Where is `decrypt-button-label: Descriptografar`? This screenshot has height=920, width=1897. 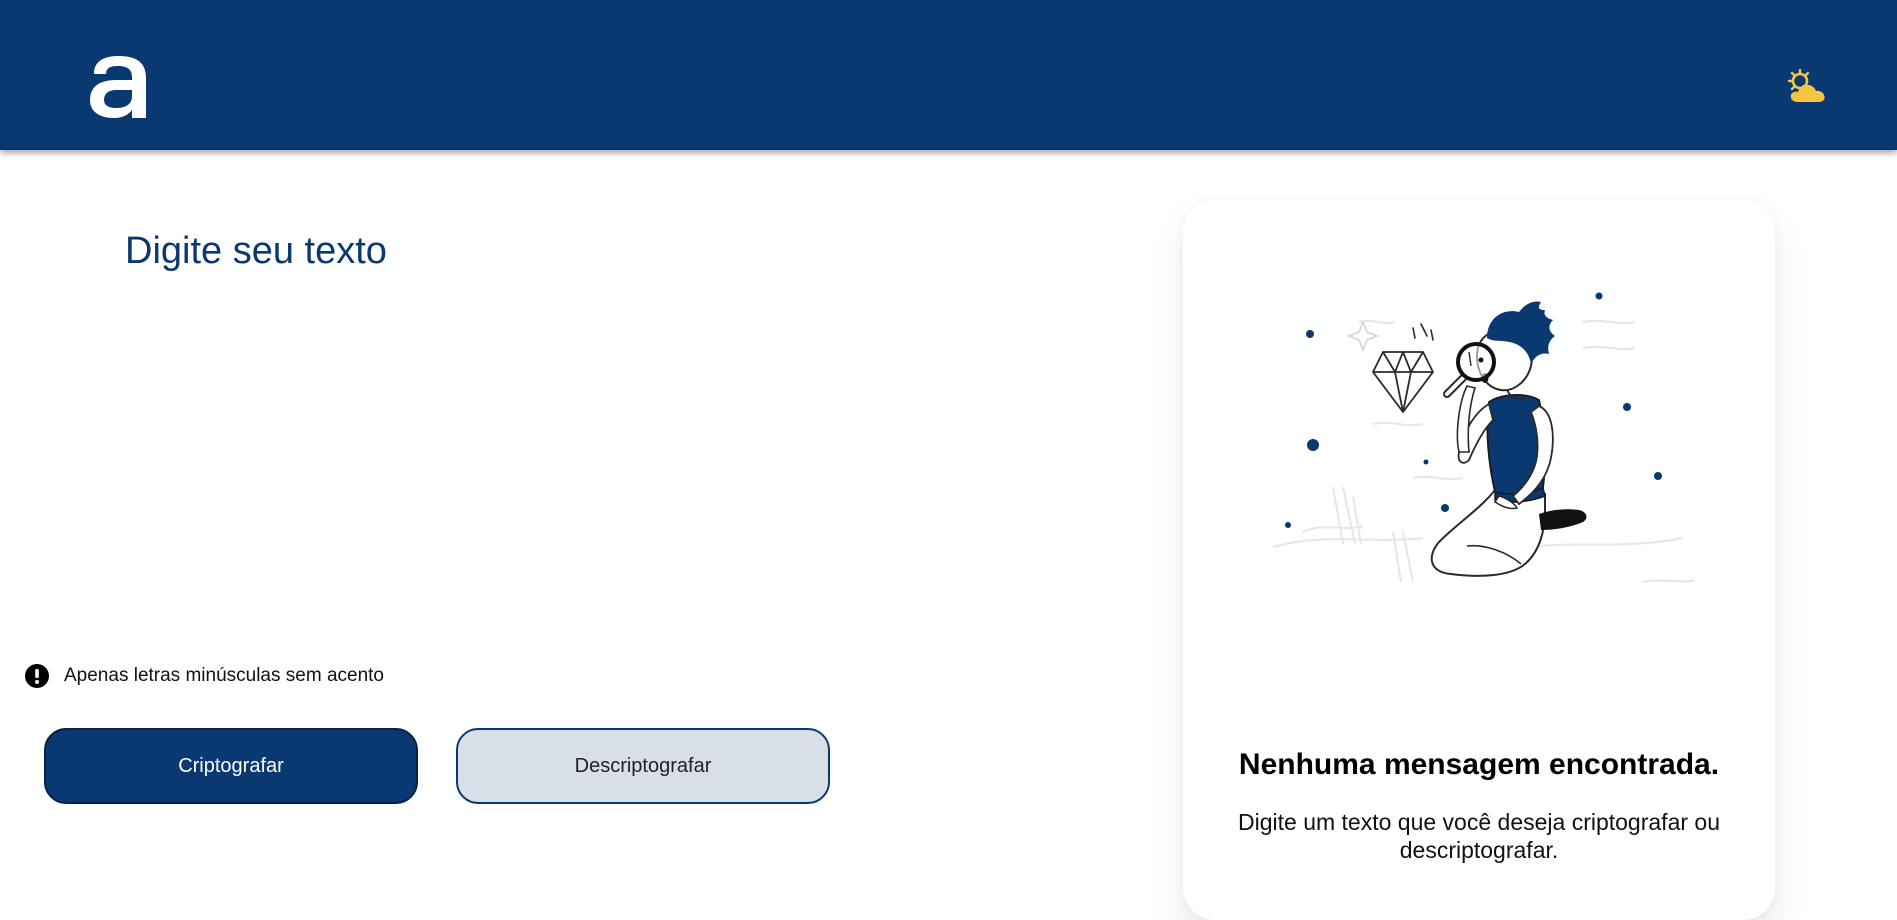 decrypt-button-label: Descriptografar is located at coordinates (643, 765).